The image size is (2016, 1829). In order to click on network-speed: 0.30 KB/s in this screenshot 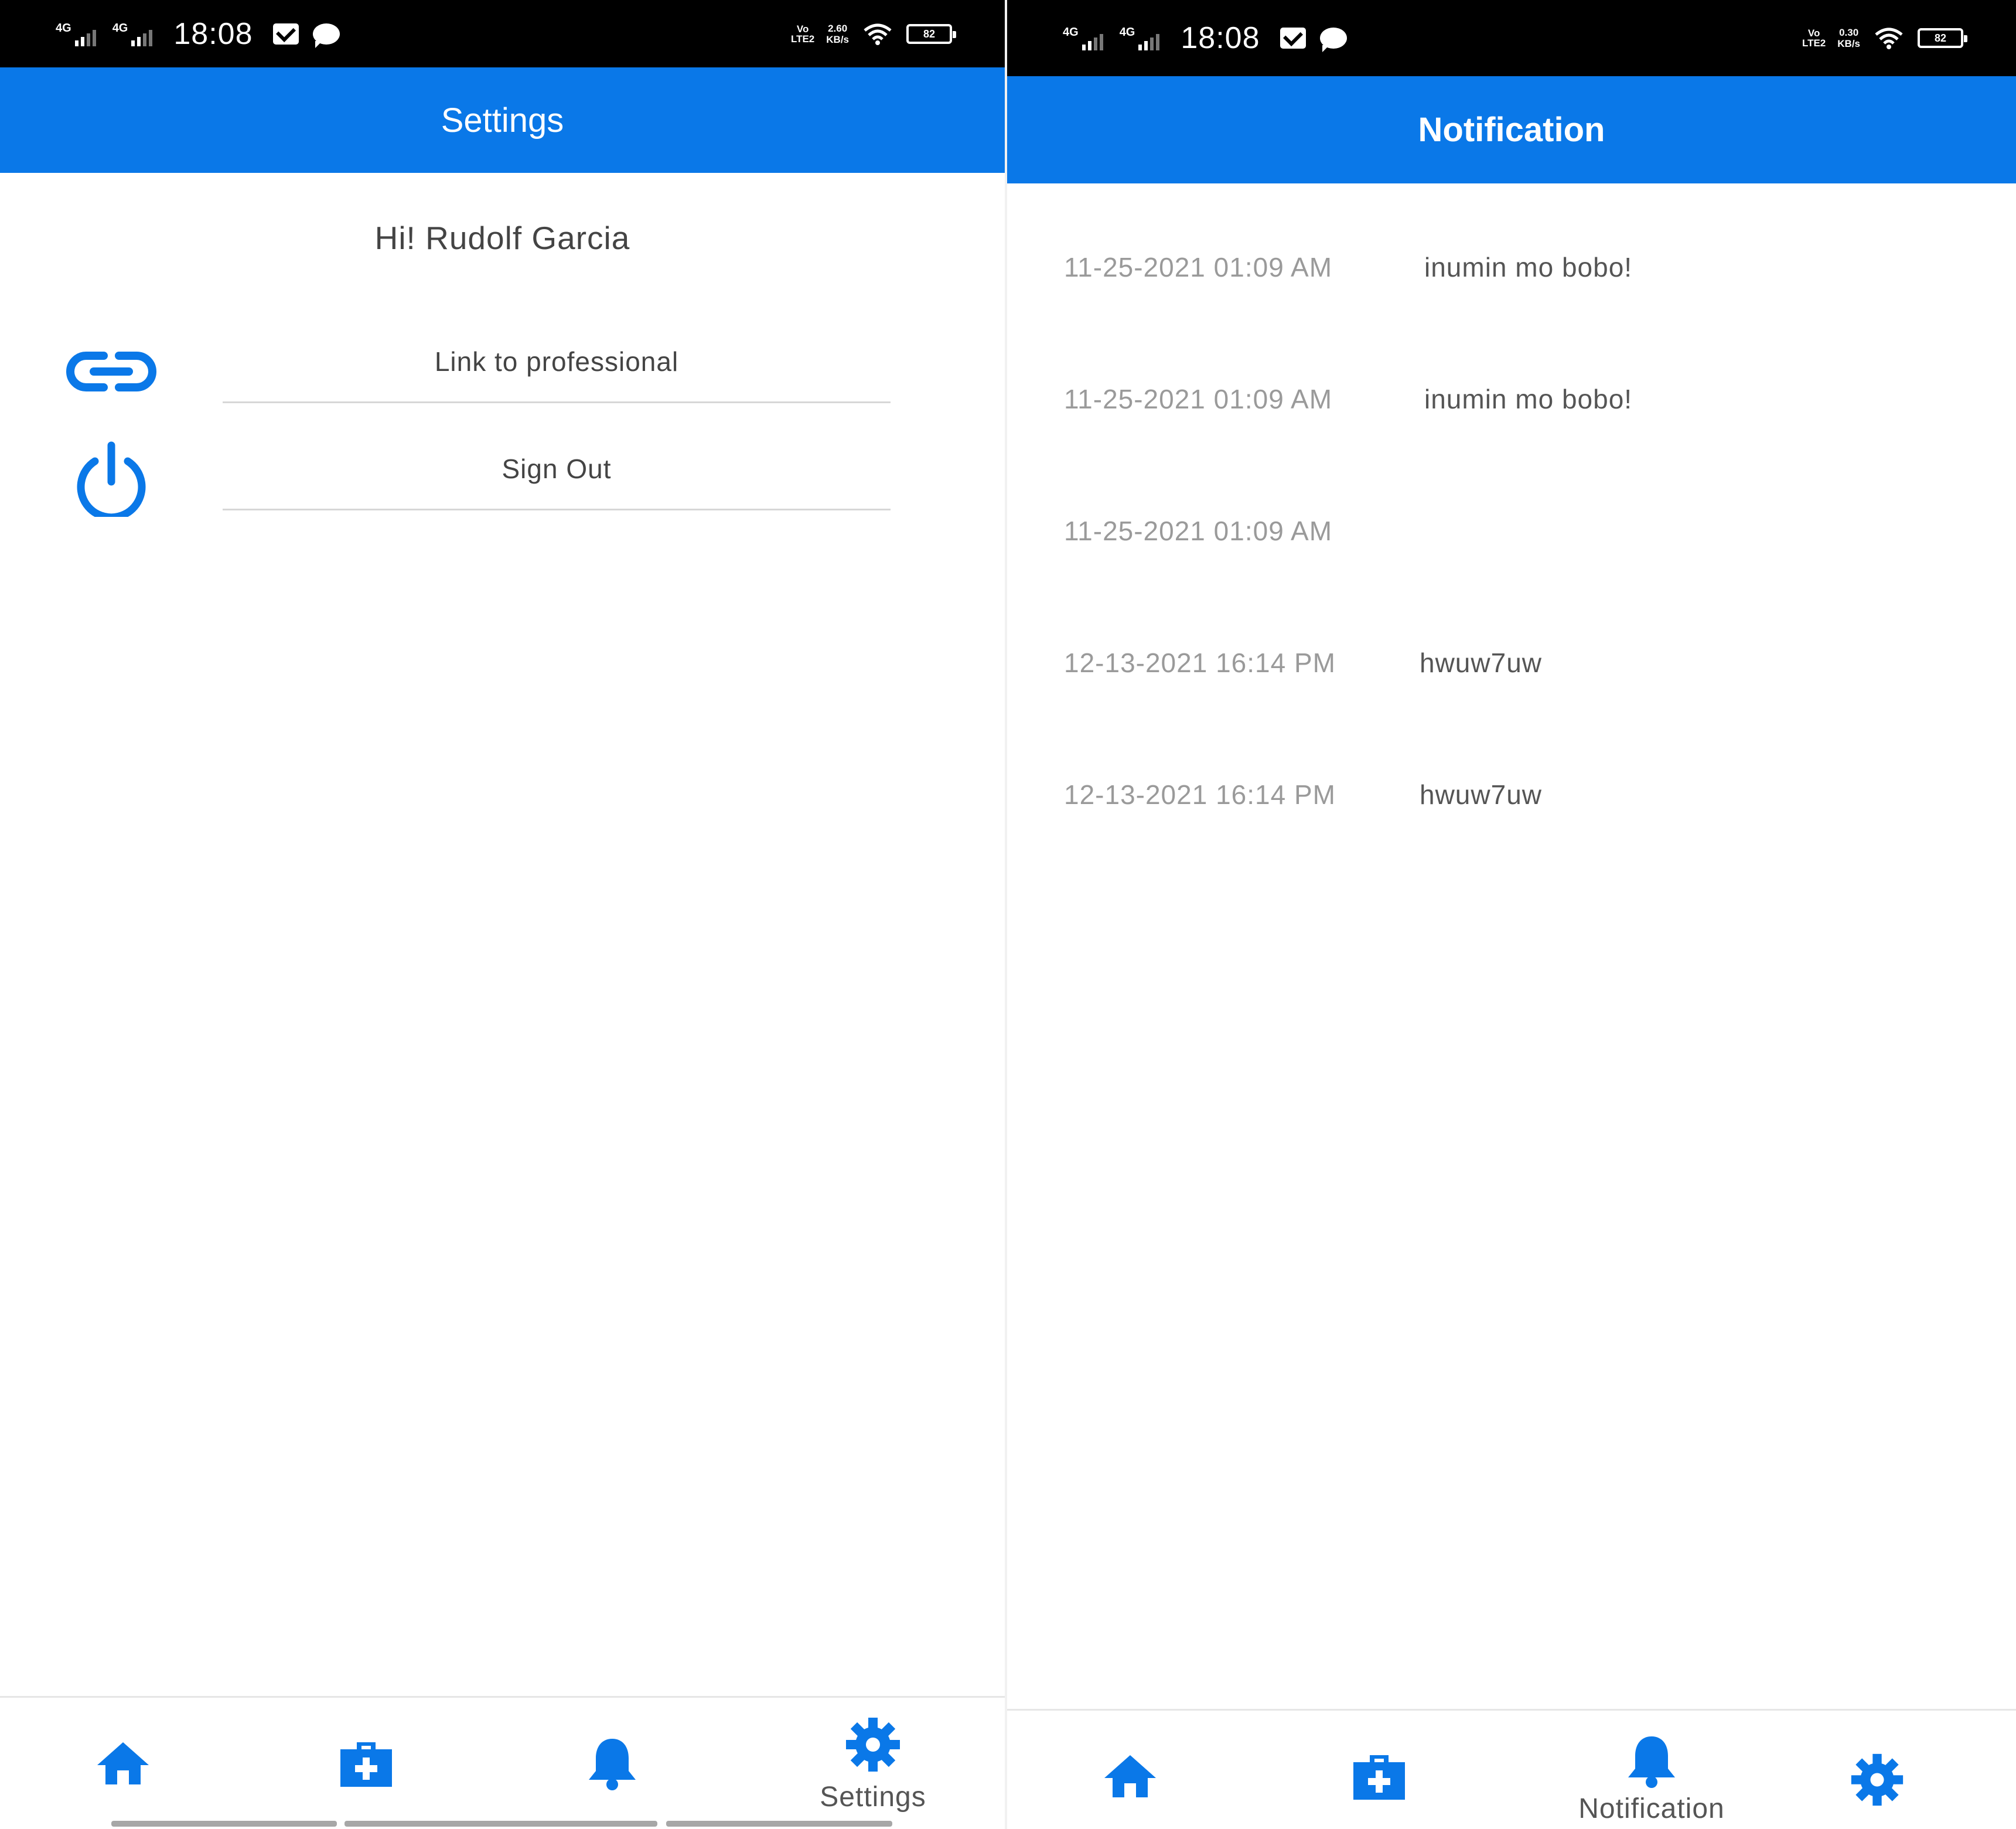, I will do `click(1848, 38)`.